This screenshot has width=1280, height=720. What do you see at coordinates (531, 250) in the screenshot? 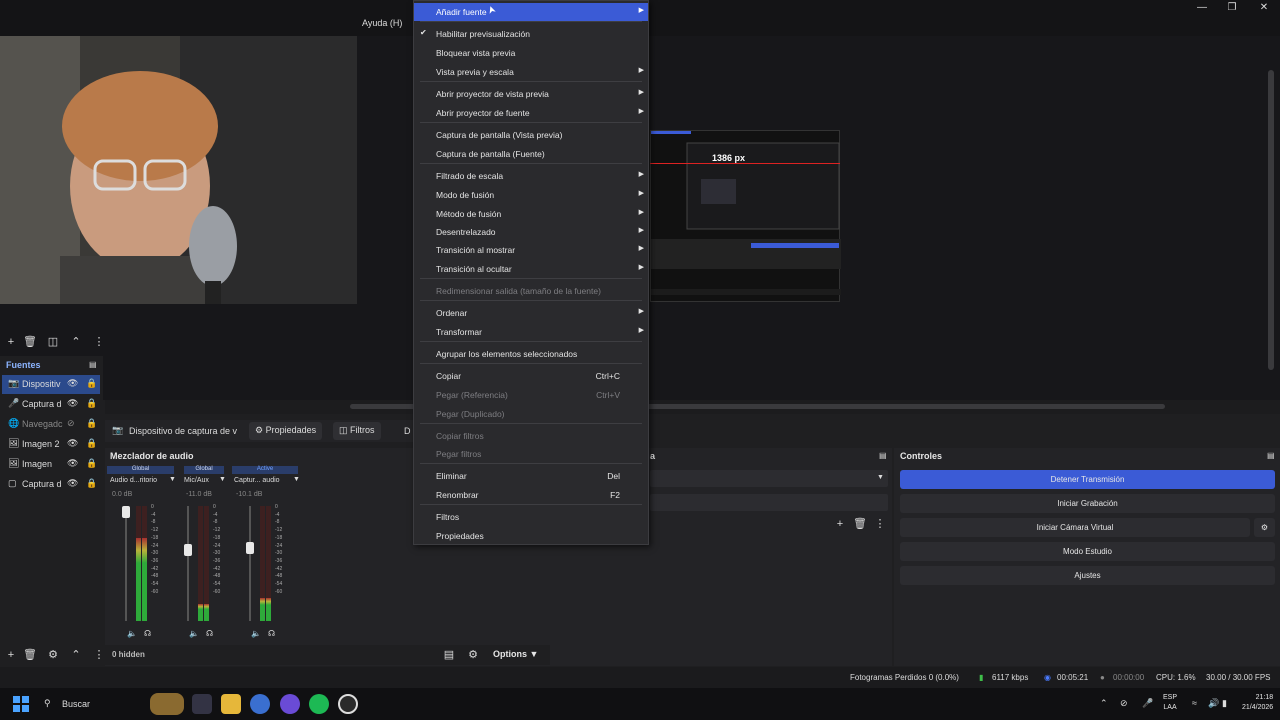
I see `menu-item: Transición al mostrar ▶` at bounding box center [531, 250].